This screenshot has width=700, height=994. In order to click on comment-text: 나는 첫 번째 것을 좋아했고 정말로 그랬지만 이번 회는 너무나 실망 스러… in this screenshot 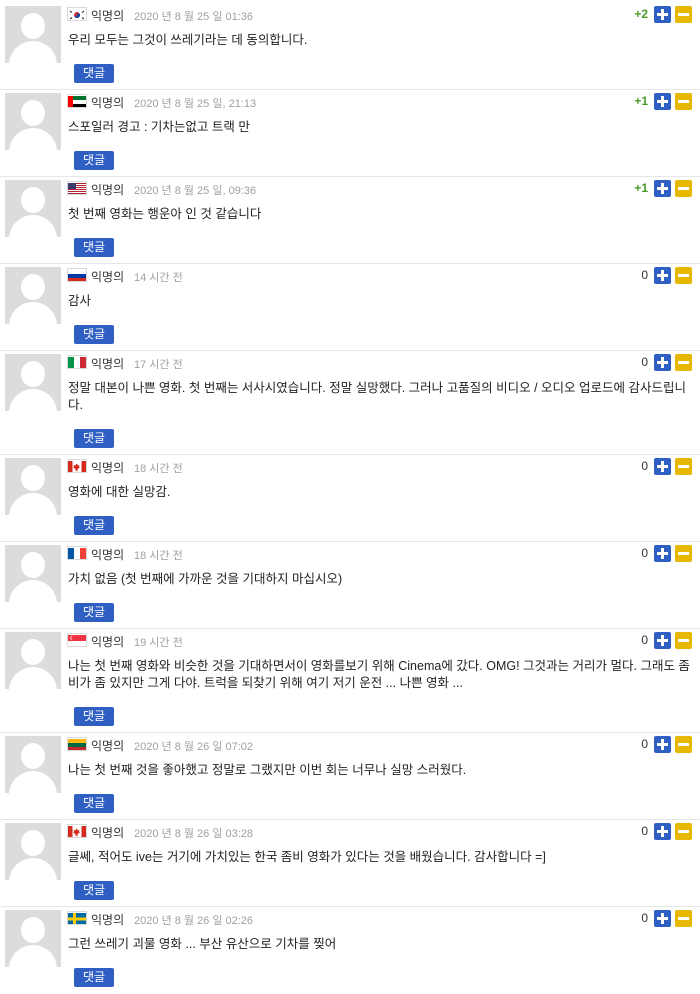, I will do `click(267, 770)`.